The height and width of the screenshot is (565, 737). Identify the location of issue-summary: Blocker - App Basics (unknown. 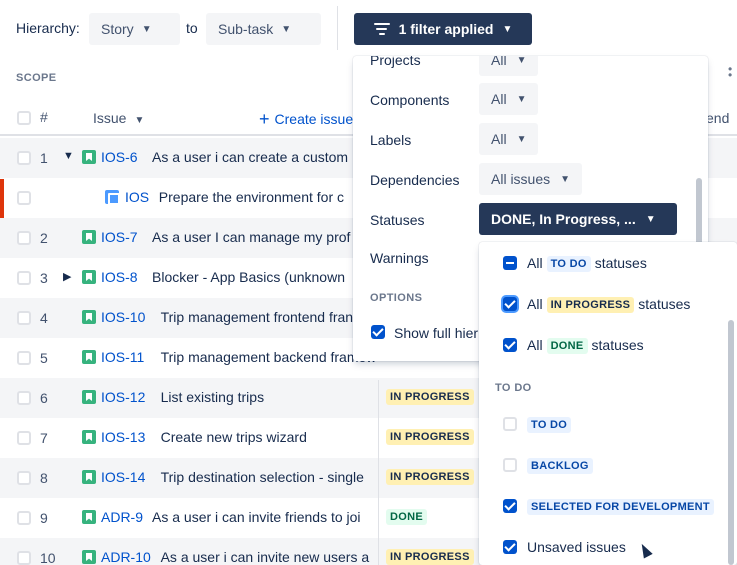
(248, 277).